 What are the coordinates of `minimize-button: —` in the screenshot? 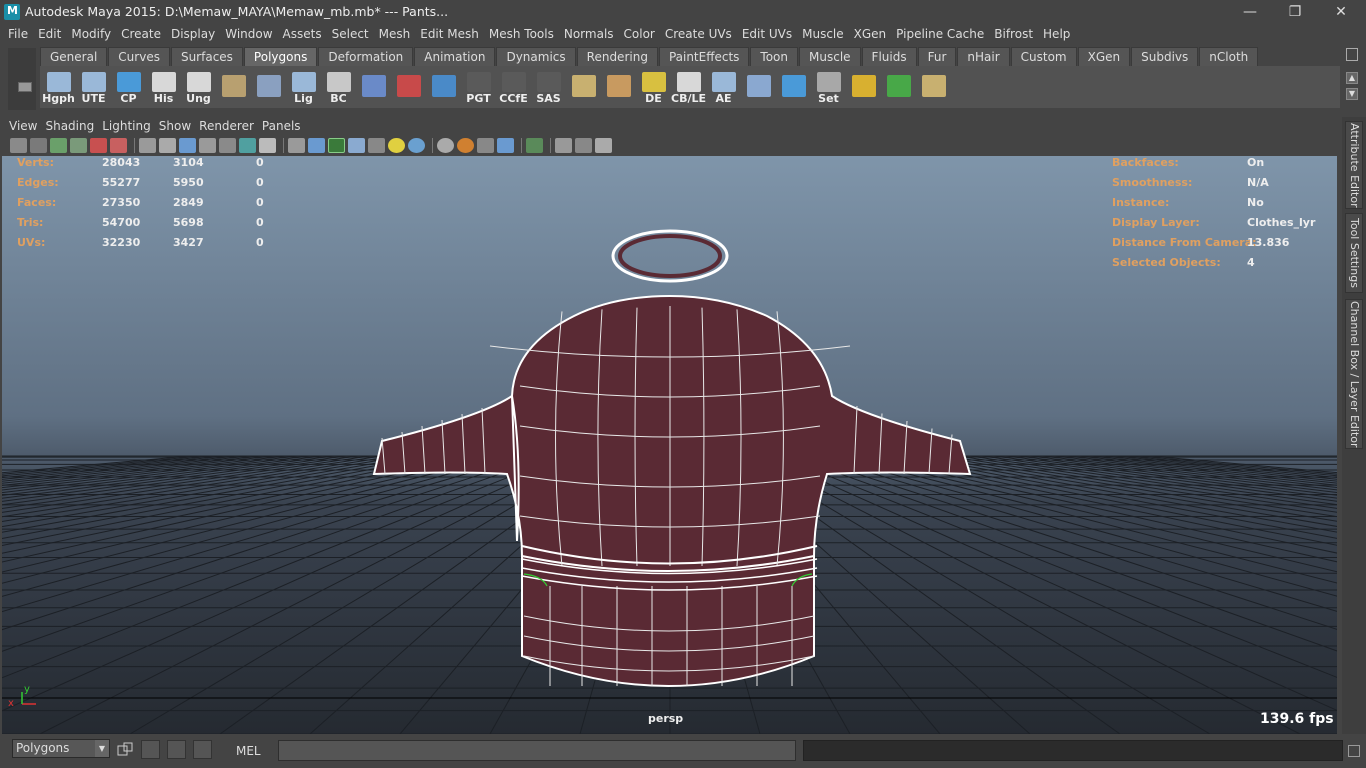 It's located at (1250, 11).